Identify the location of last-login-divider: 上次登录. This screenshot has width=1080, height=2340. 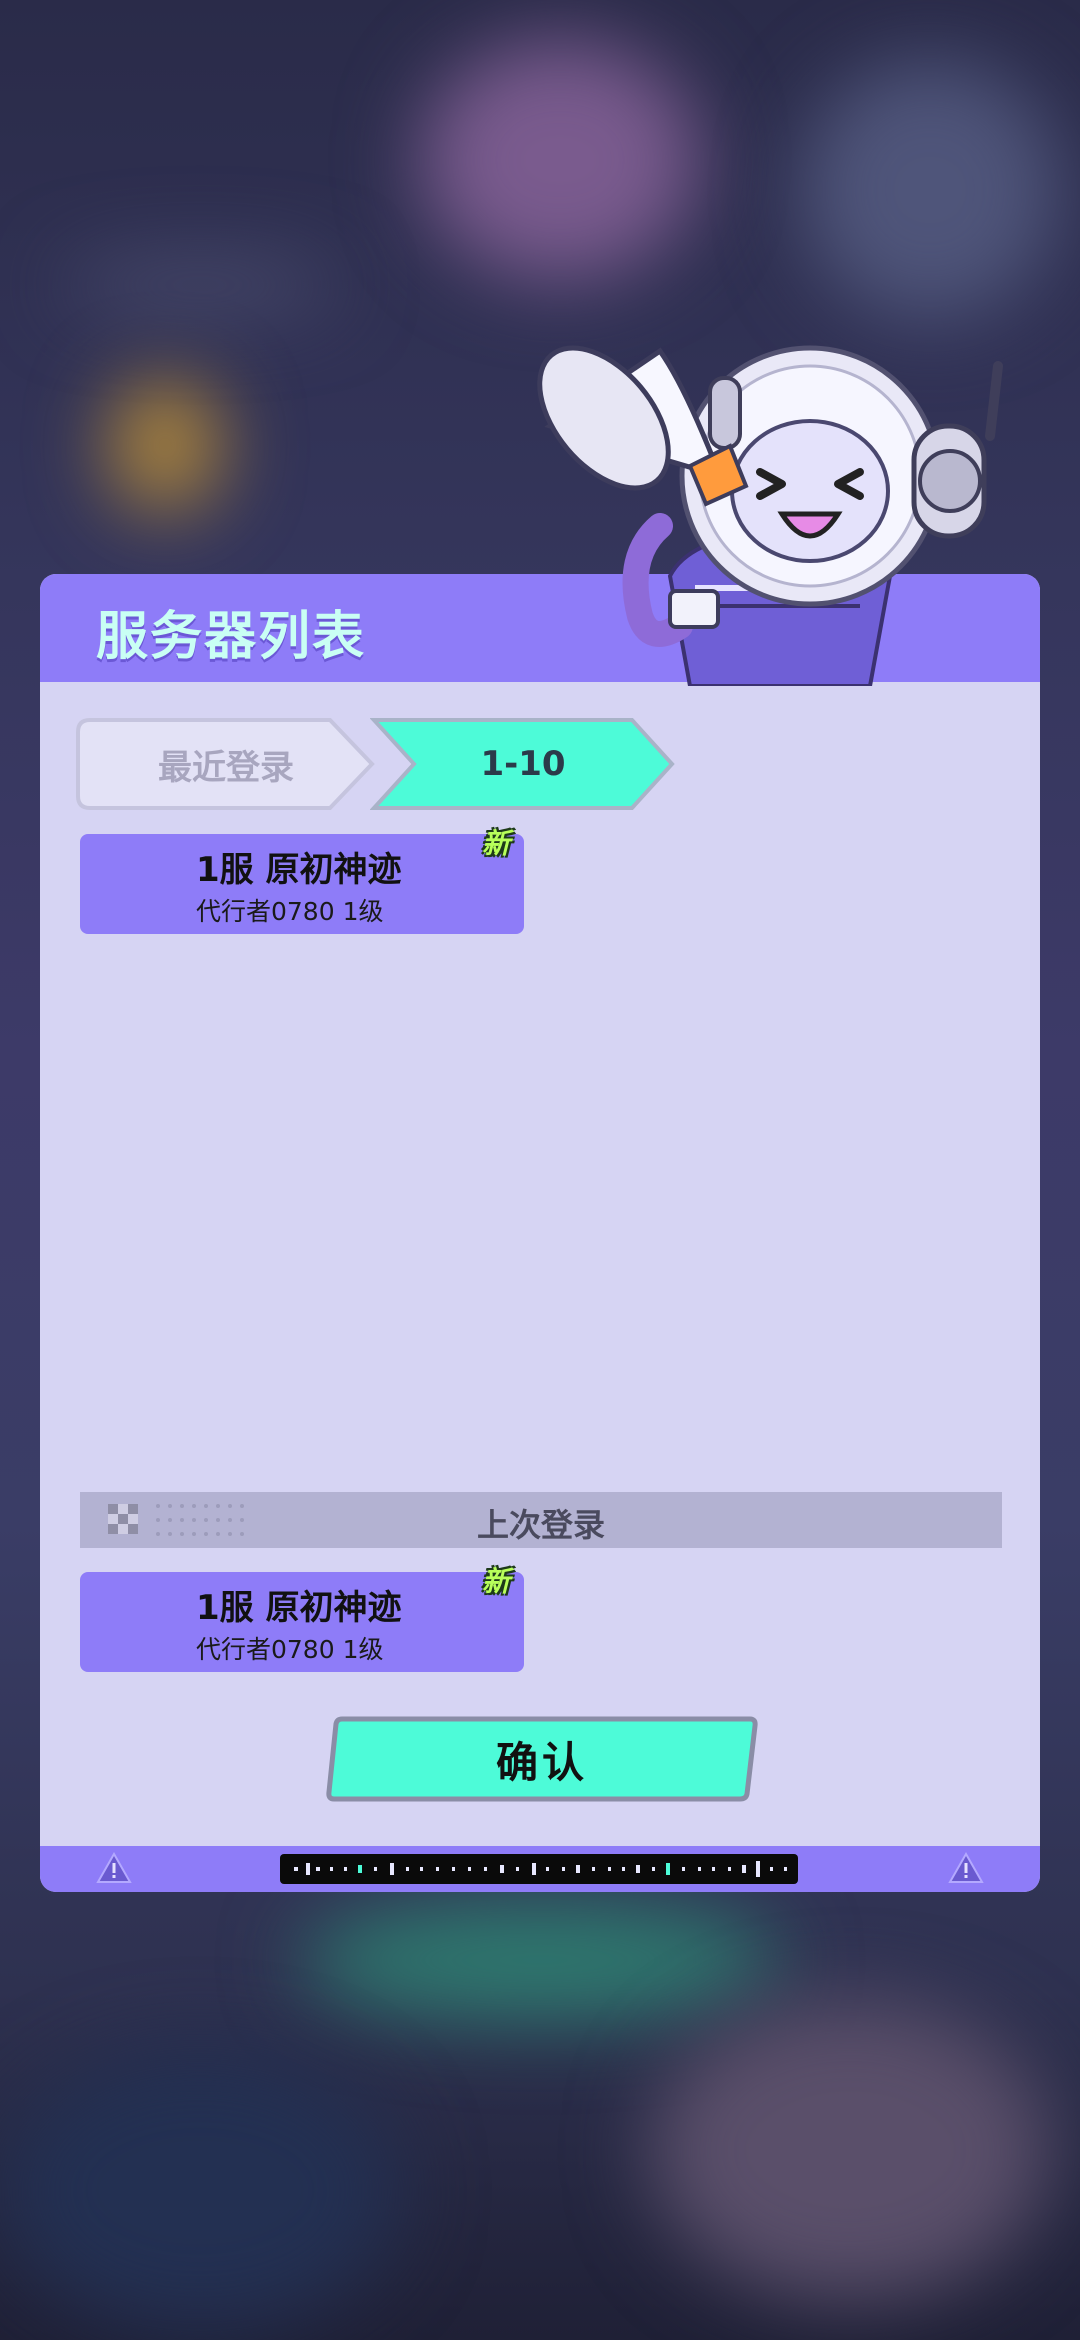
(541, 1520).